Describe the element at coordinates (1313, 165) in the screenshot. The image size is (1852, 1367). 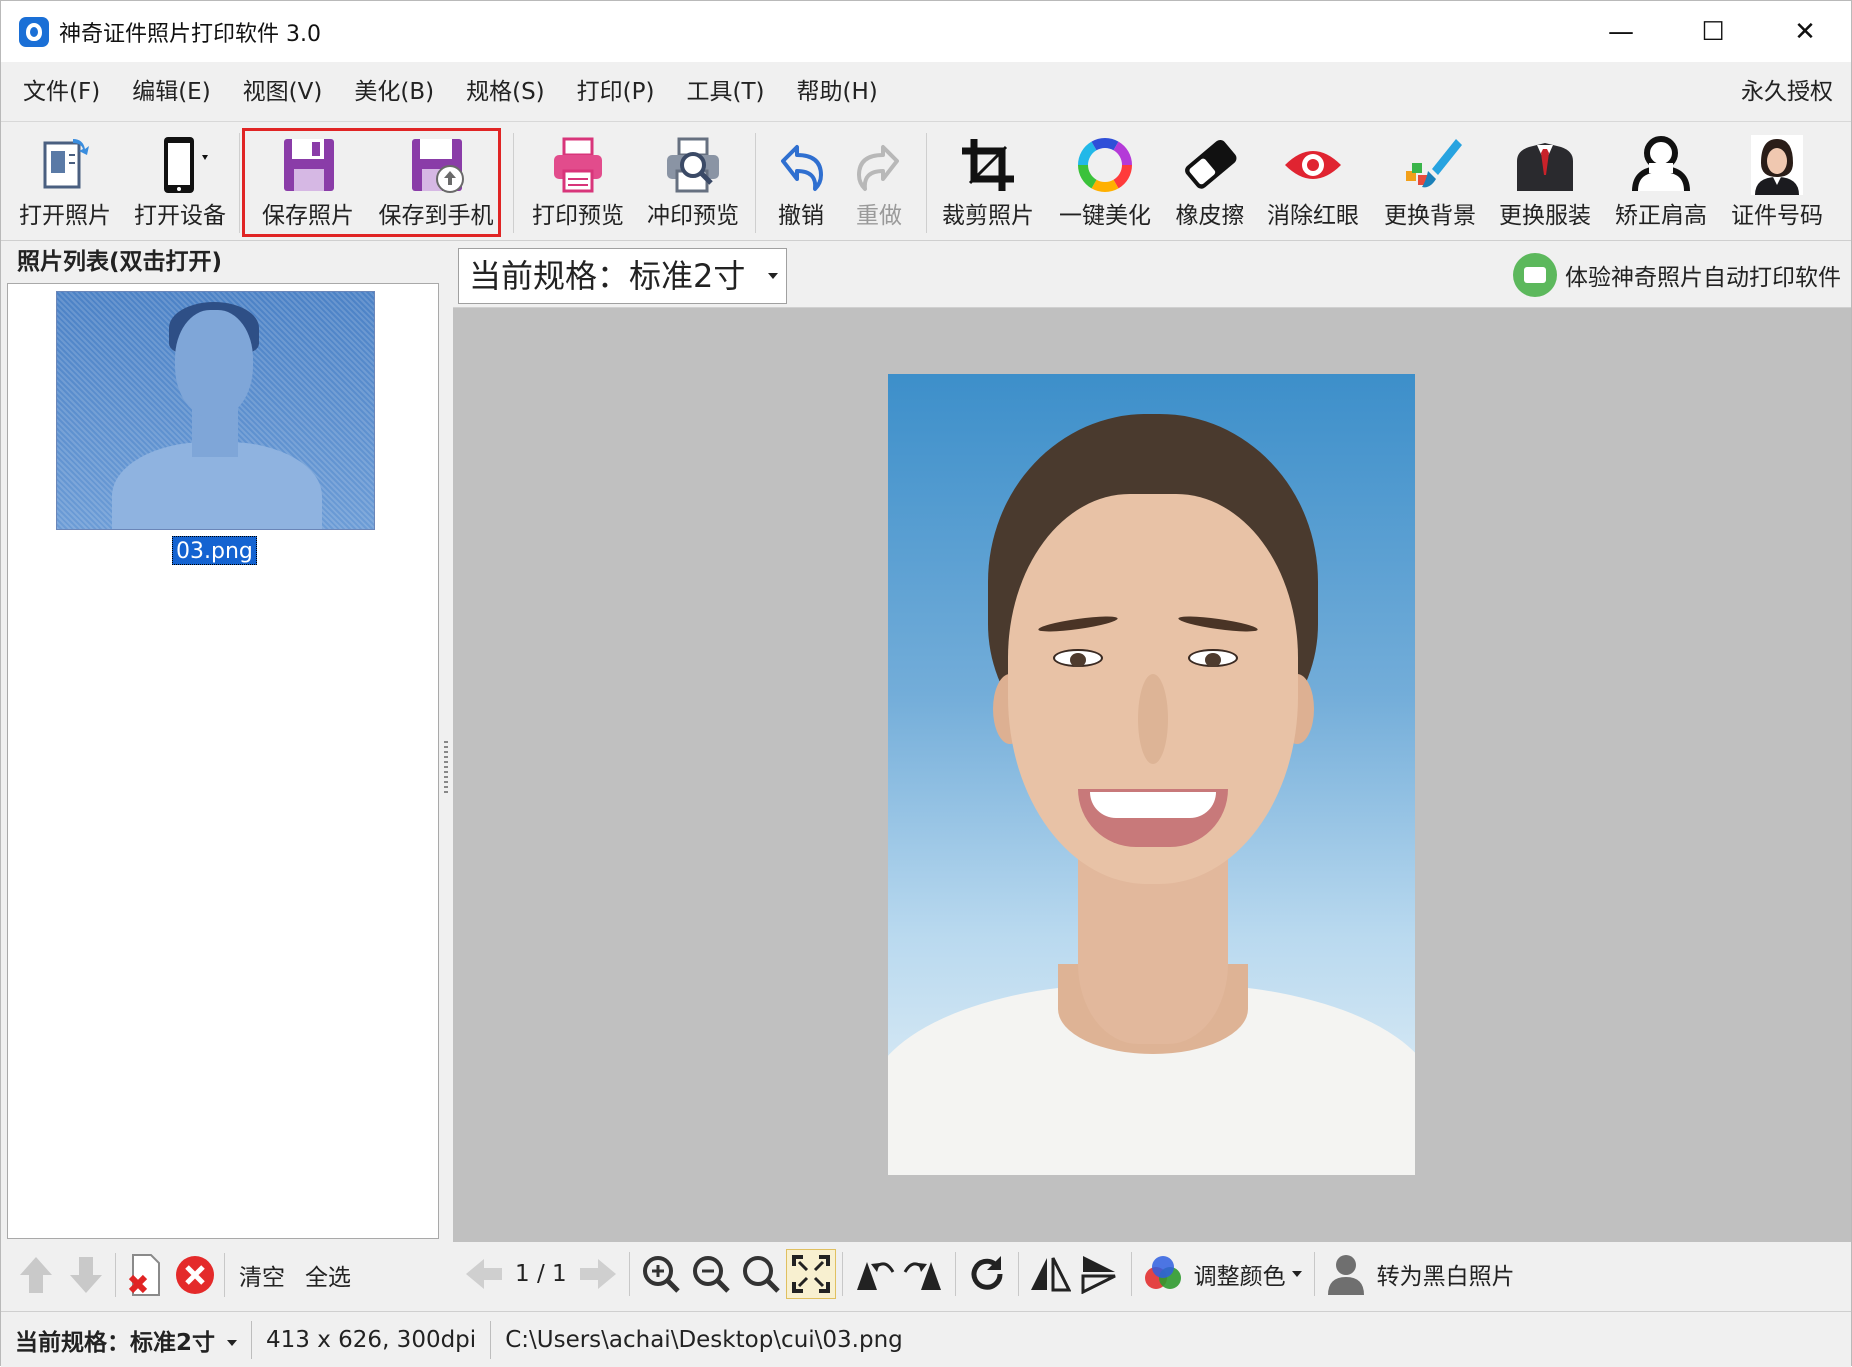
I see `red-eye-icon` at that location.